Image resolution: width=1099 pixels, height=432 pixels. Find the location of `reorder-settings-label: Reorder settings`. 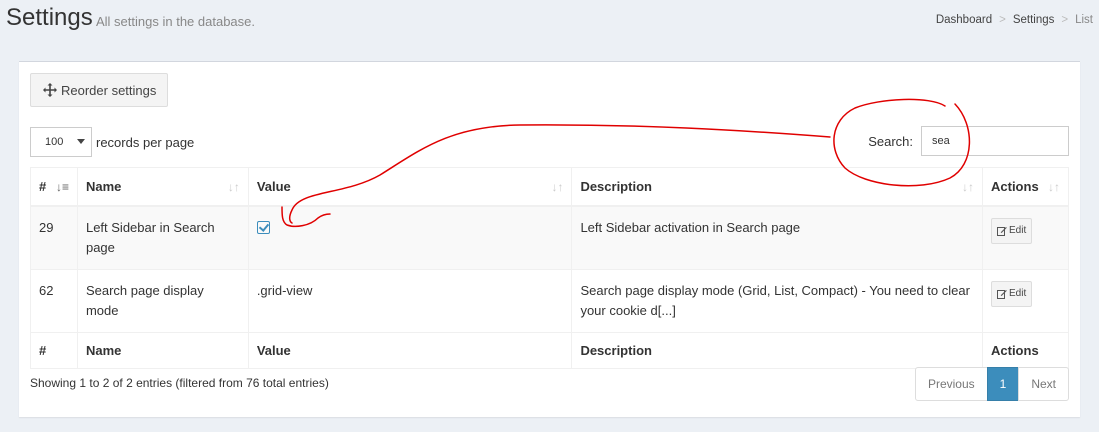

reorder-settings-label: Reorder settings is located at coordinates (109, 90).